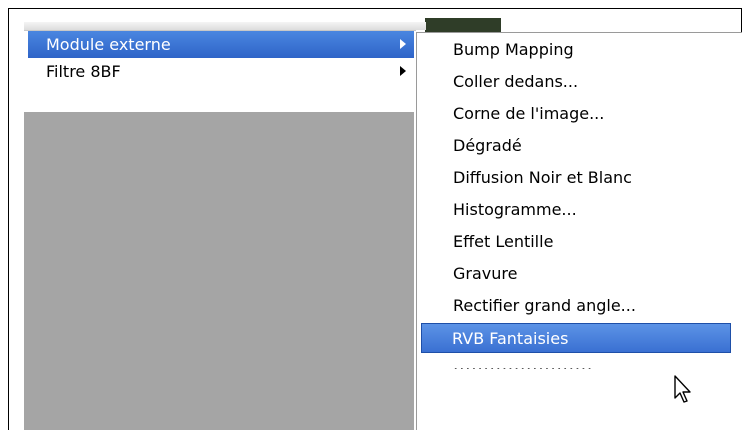  What do you see at coordinates (682, 389) in the screenshot?
I see `arrow-cursor-icon` at bounding box center [682, 389].